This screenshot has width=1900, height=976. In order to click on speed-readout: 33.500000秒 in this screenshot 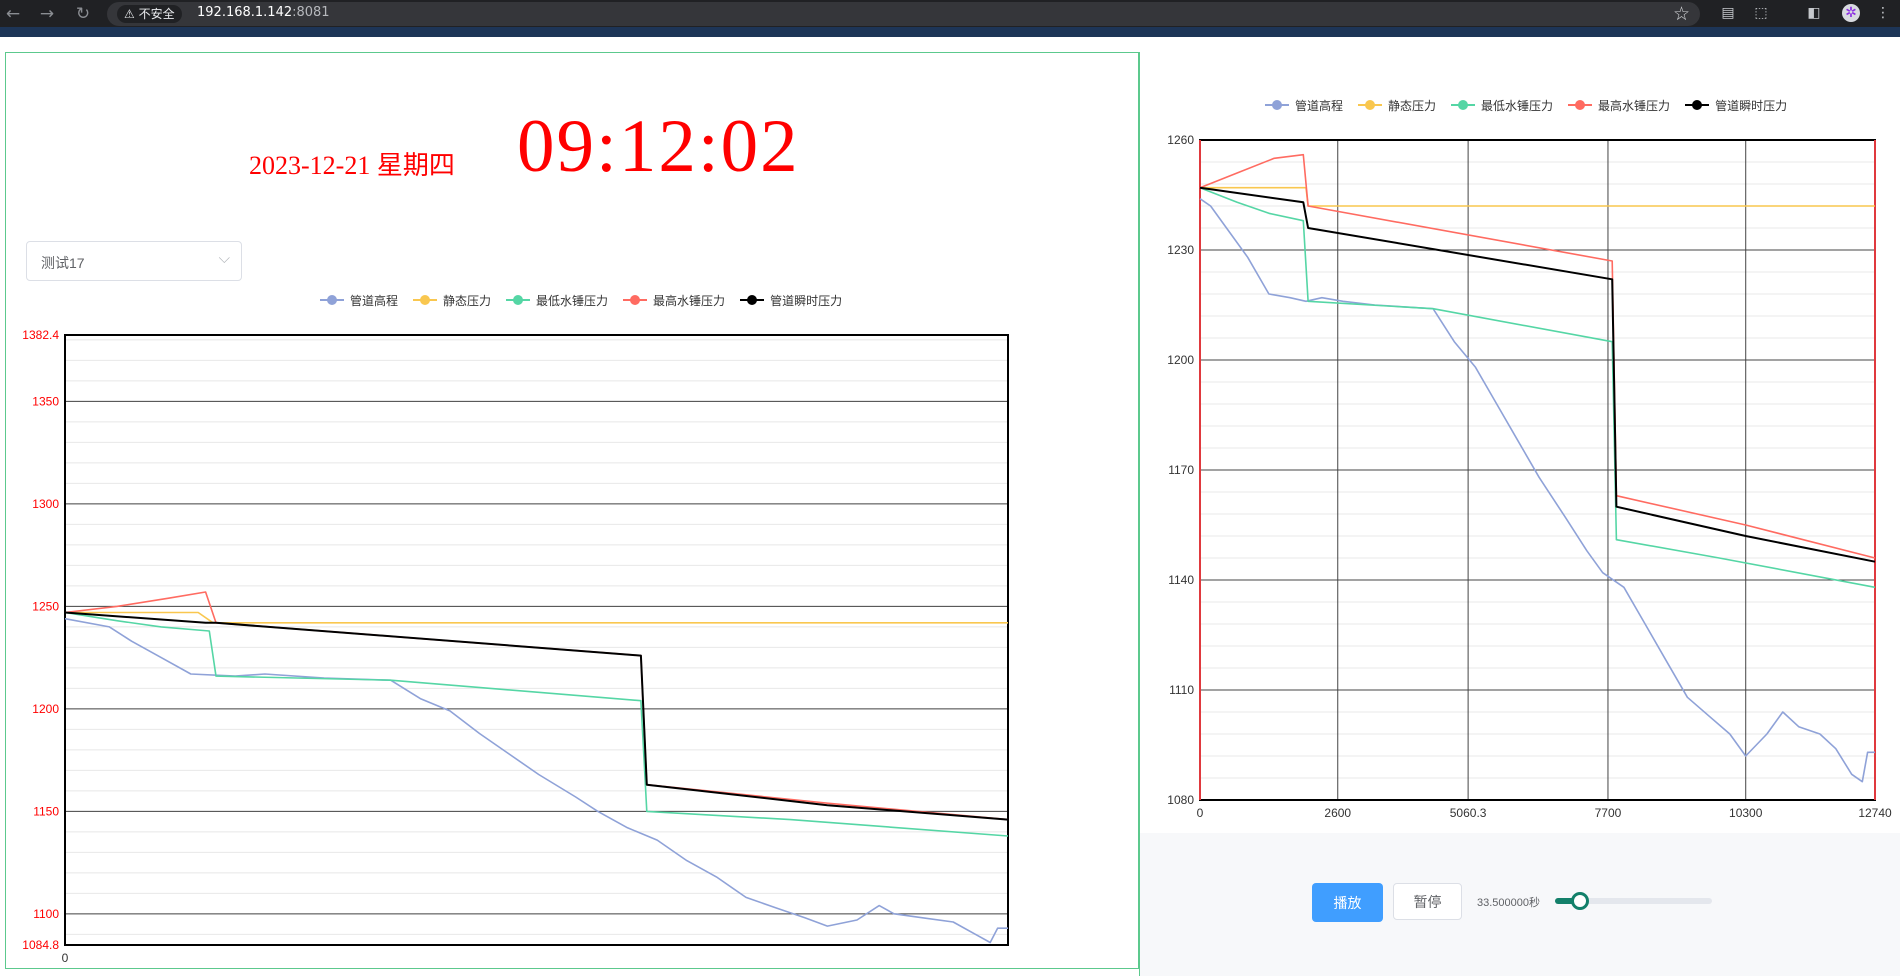, I will do `click(1508, 903)`.